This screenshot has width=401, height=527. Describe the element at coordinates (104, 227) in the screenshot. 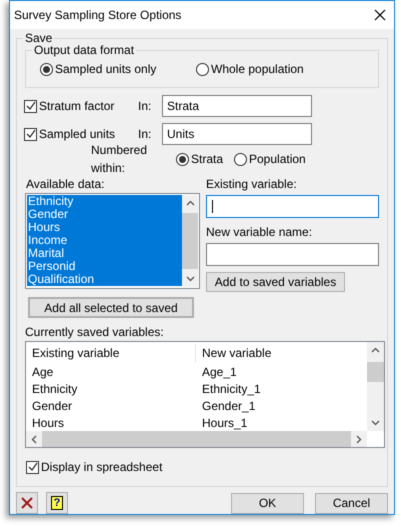

I see `list-item: Hours` at that location.